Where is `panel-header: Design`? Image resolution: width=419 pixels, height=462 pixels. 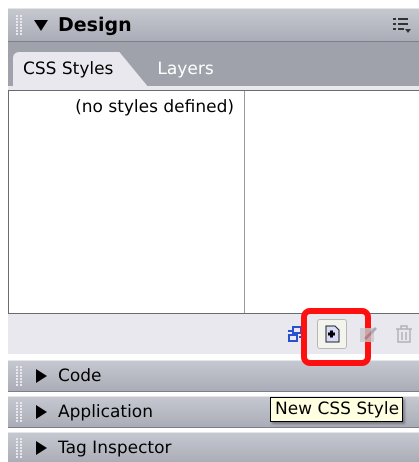 panel-header: Design is located at coordinates (213, 25).